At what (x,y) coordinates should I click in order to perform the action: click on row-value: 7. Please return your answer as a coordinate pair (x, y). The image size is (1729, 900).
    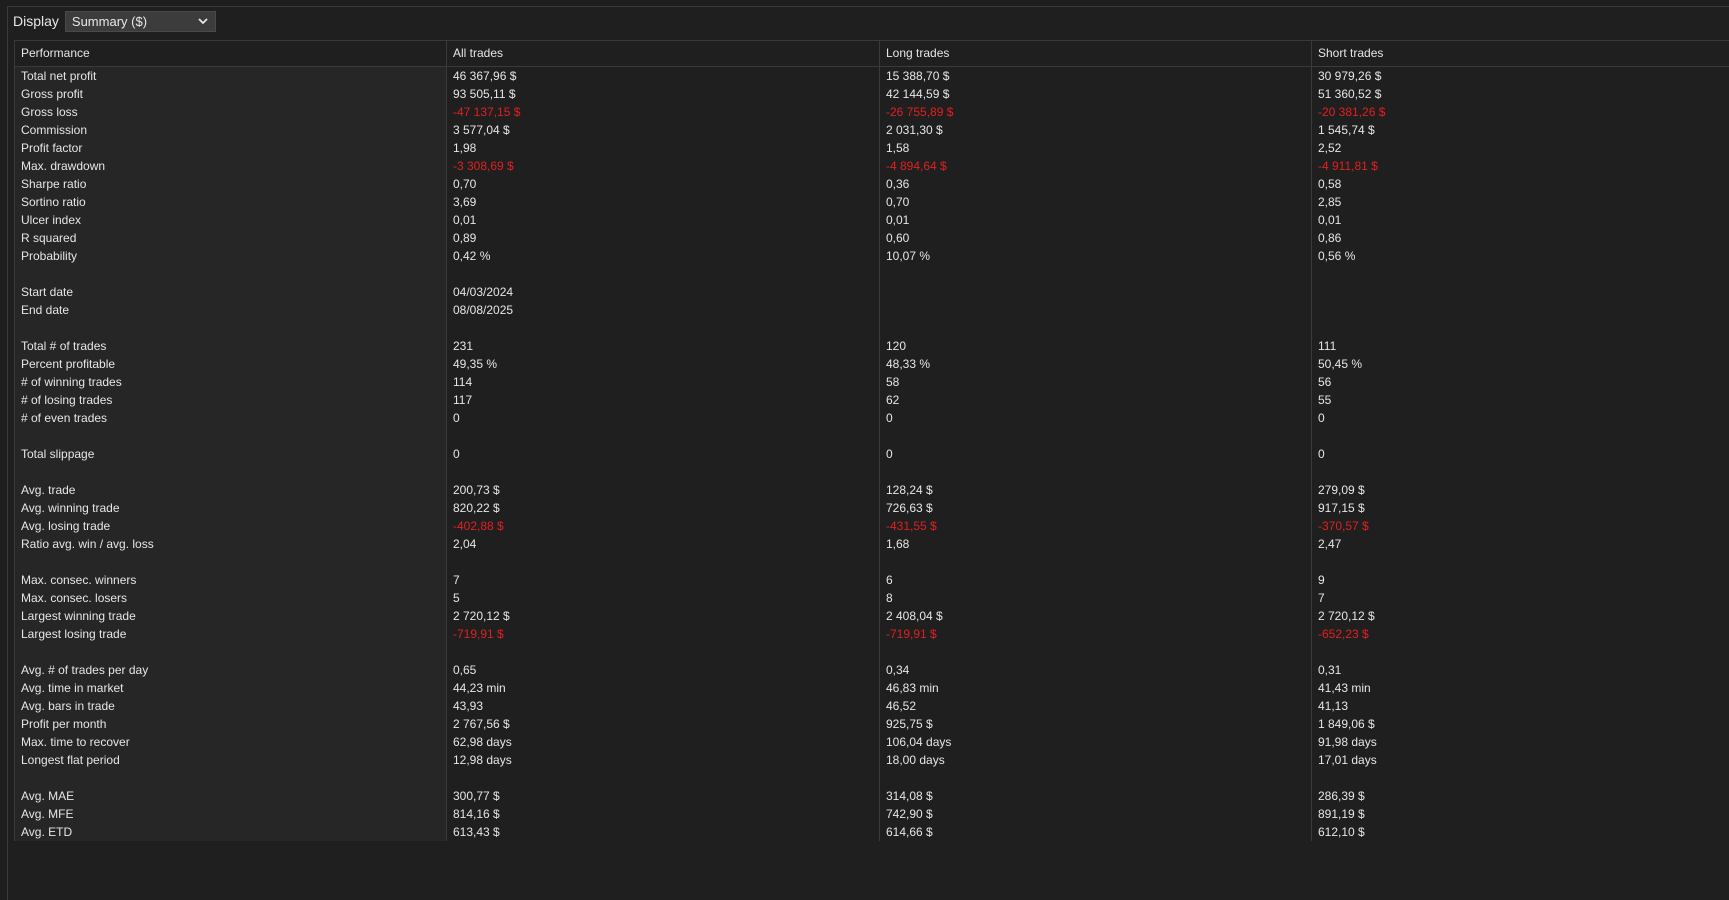
    Looking at the image, I should click on (1321, 598).